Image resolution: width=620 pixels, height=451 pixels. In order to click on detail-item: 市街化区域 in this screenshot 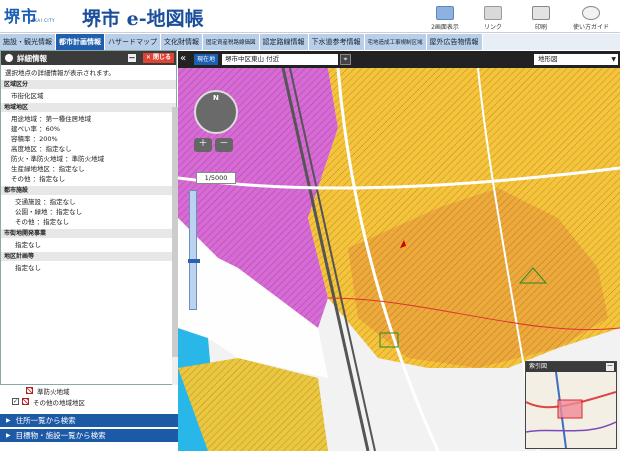, I will do `click(27, 96)`.